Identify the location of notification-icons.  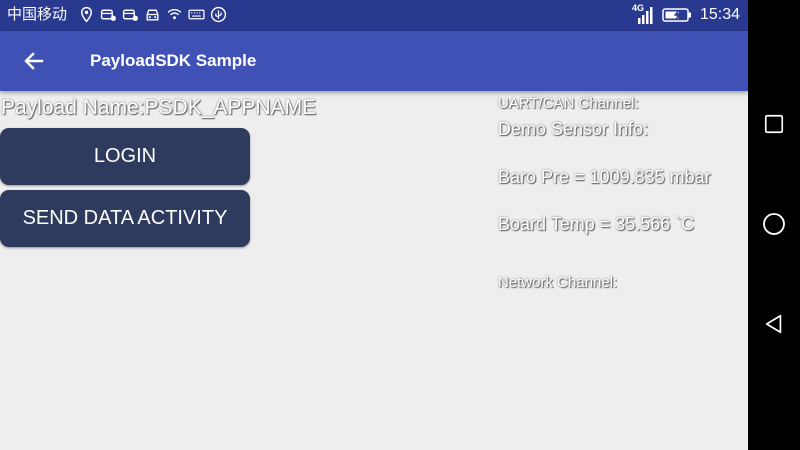
(152, 14).